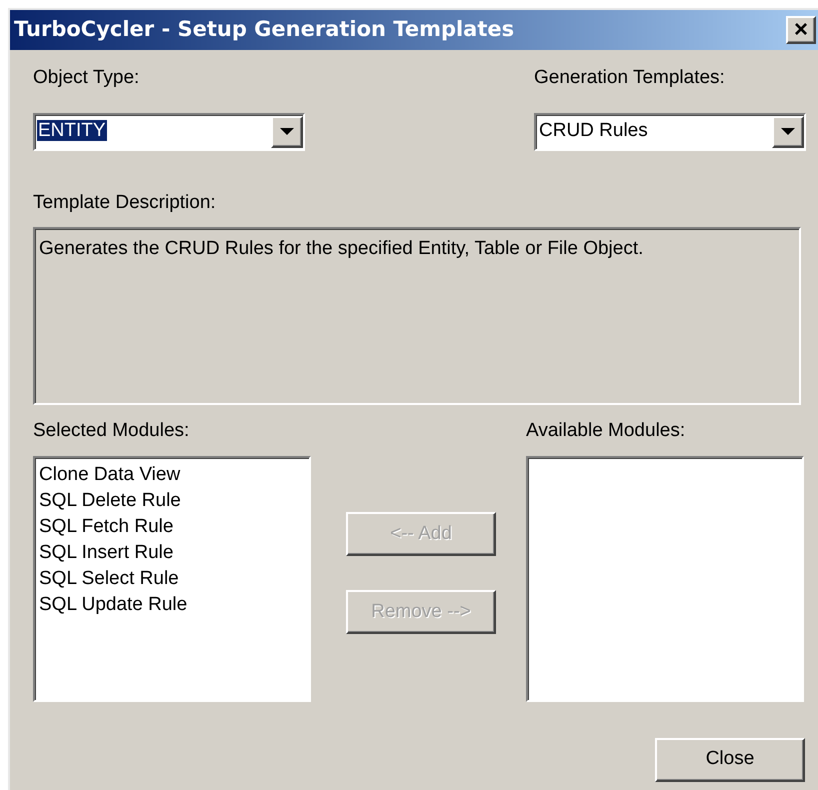 The width and height of the screenshot is (818, 790). Describe the element at coordinates (125, 202) in the screenshot. I see `field-label: Template Description:` at that location.